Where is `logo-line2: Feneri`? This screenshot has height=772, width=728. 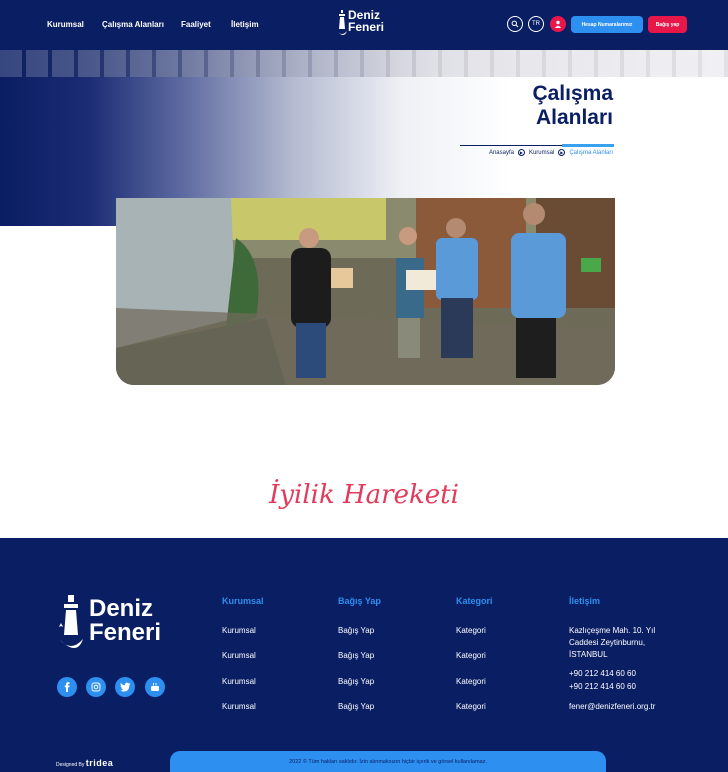 logo-line2: Feneri is located at coordinates (366, 27).